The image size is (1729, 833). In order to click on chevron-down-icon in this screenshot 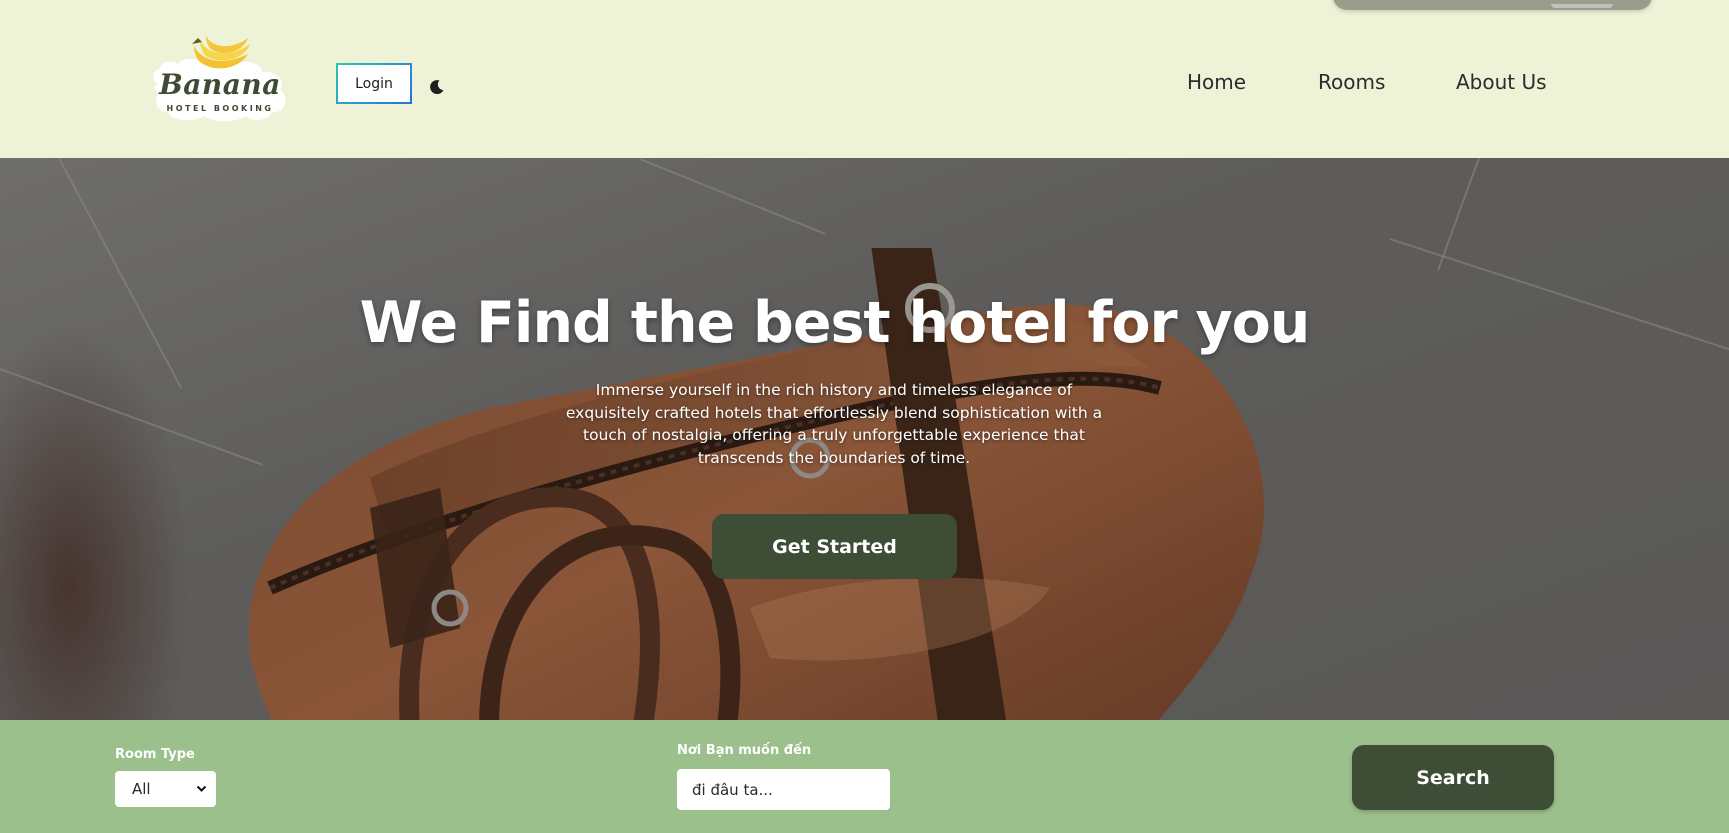, I will do `click(201, 788)`.